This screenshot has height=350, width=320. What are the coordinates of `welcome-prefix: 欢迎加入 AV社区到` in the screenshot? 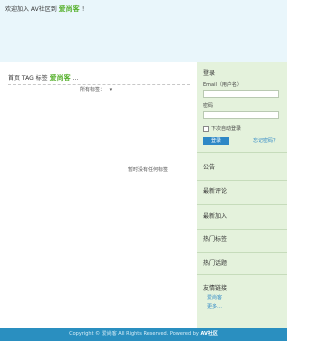 It's located at (31, 9).